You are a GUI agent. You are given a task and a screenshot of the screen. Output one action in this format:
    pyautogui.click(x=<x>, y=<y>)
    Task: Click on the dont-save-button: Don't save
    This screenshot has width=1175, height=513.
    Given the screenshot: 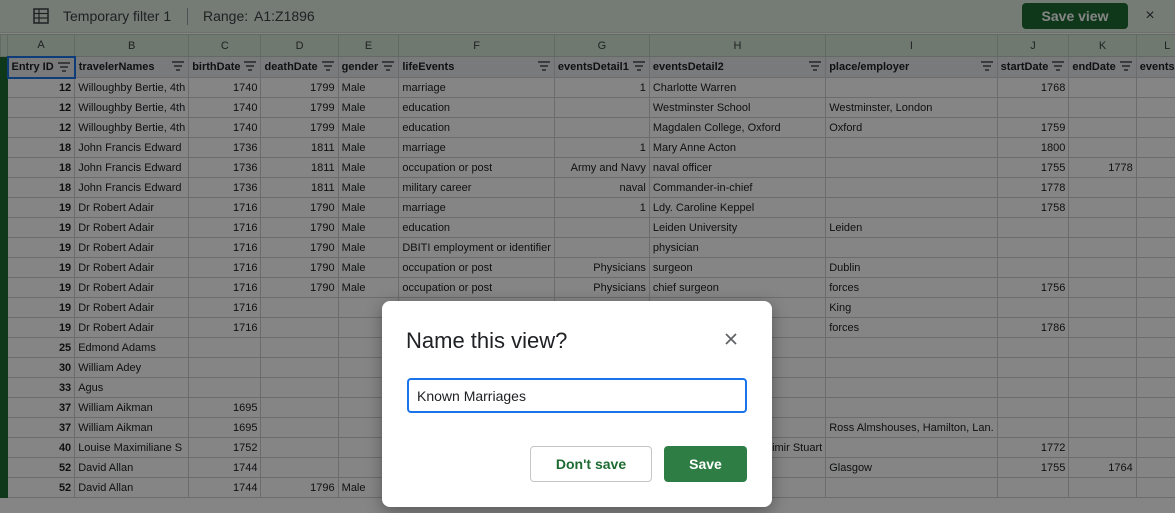 What is the action you would take?
    pyautogui.click(x=591, y=464)
    